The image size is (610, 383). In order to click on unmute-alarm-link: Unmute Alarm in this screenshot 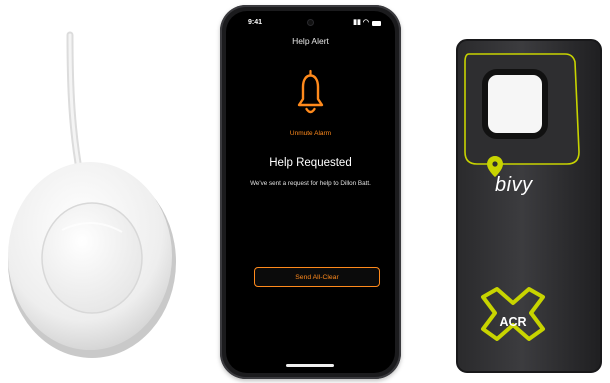, I will do `click(310, 133)`.